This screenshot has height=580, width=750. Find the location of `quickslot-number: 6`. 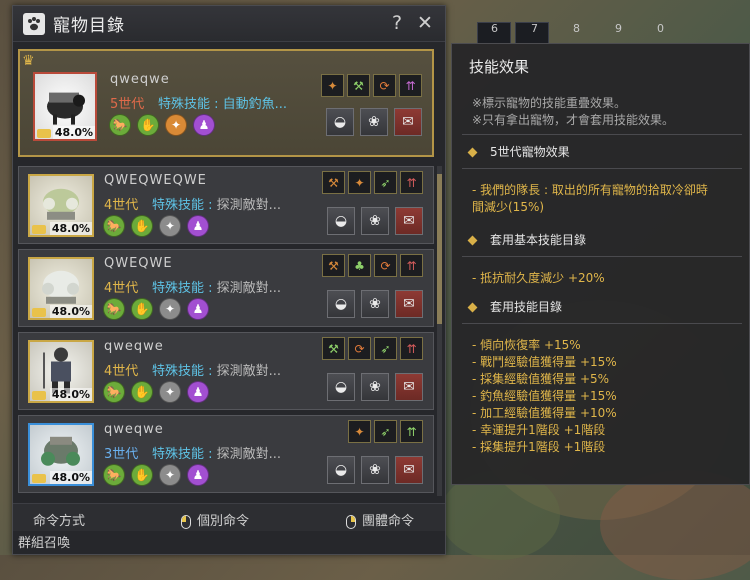

quickslot-number: 6 is located at coordinates (494, 28).